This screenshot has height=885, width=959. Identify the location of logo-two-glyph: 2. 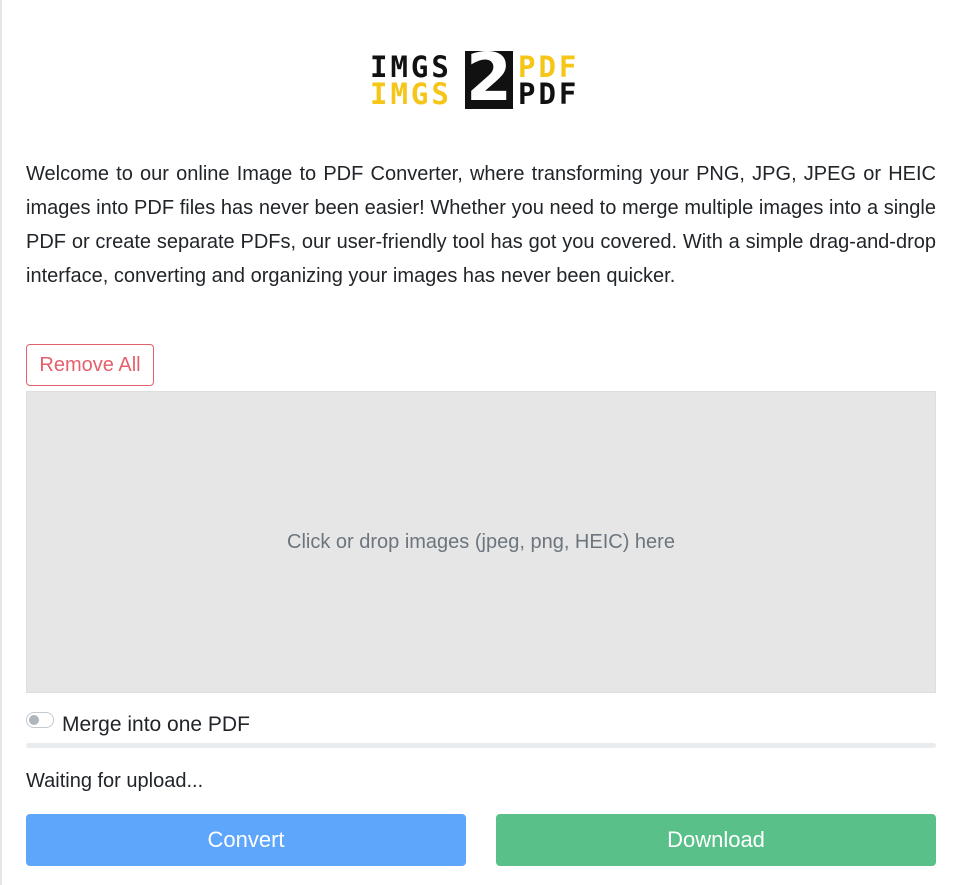
(489, 77).